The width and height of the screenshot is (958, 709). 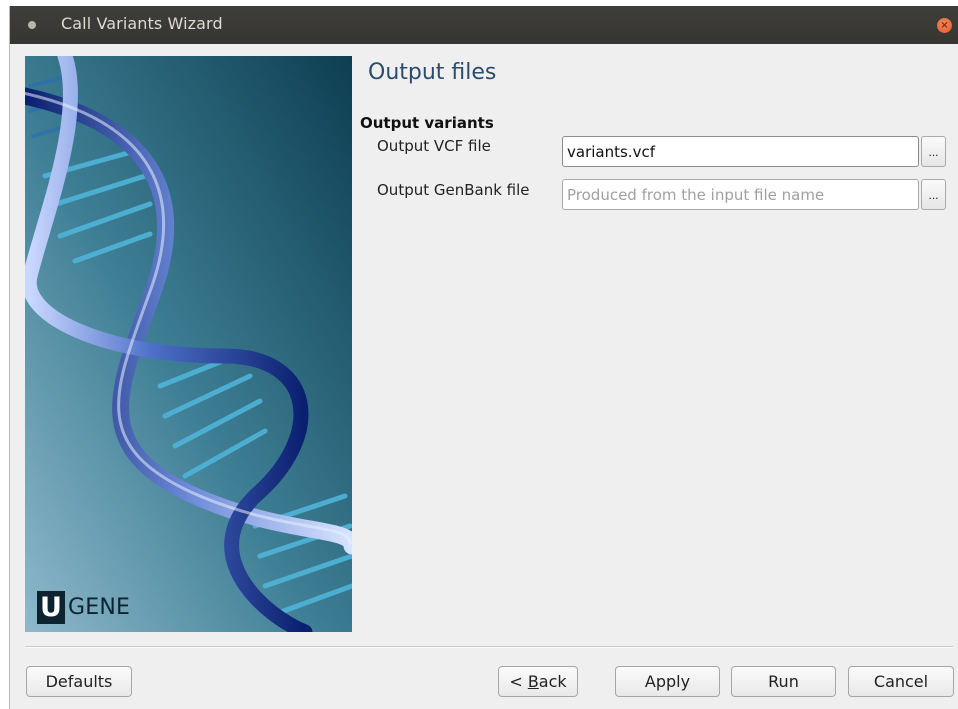 I want to click on ugene-logo: U GENE, so click(x=83, y=607).